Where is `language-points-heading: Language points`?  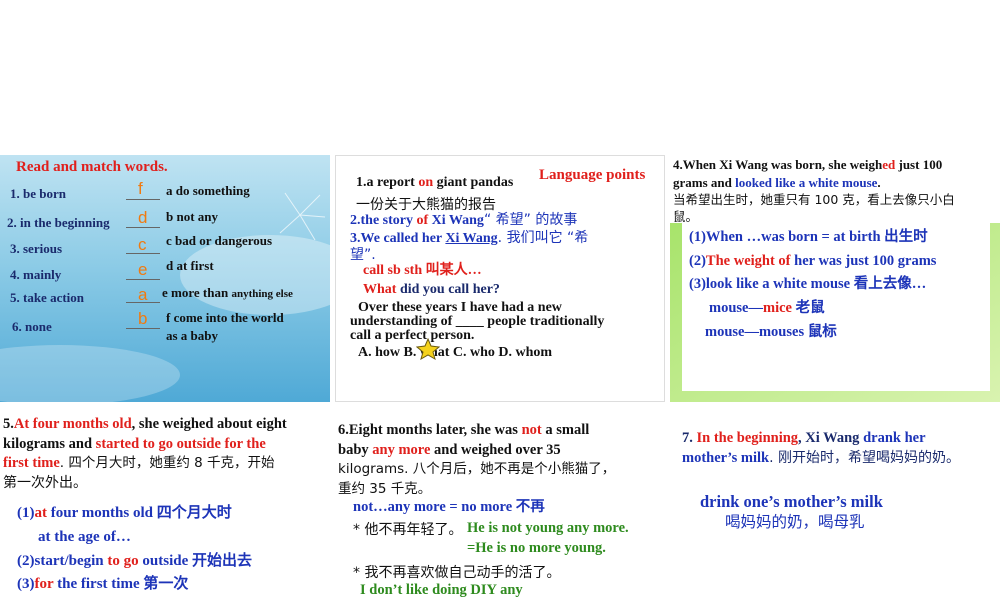
language-points-heading: Language points is located at coordinates (592, 175).